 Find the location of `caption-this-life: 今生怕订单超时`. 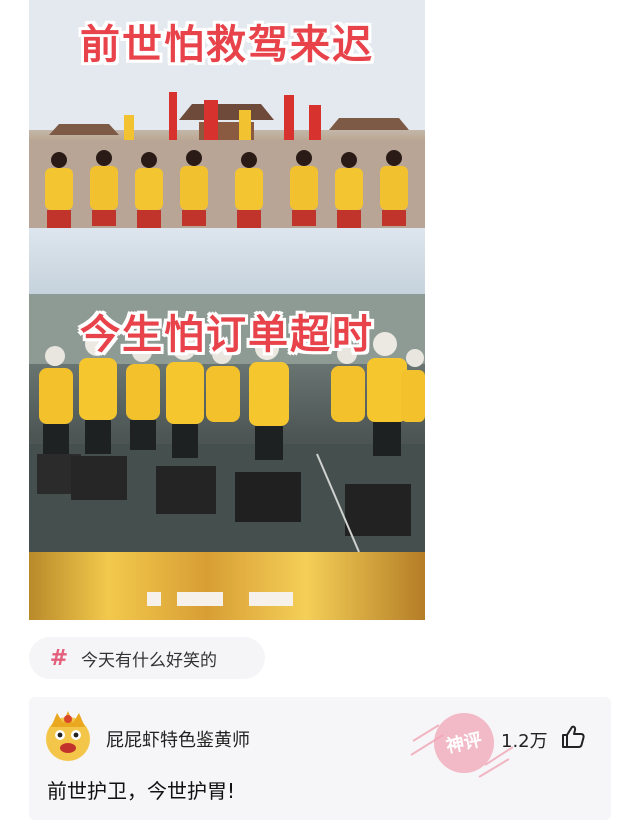

caption-this-life: 今生怕订单超时 is located at coordinates (227, 335).